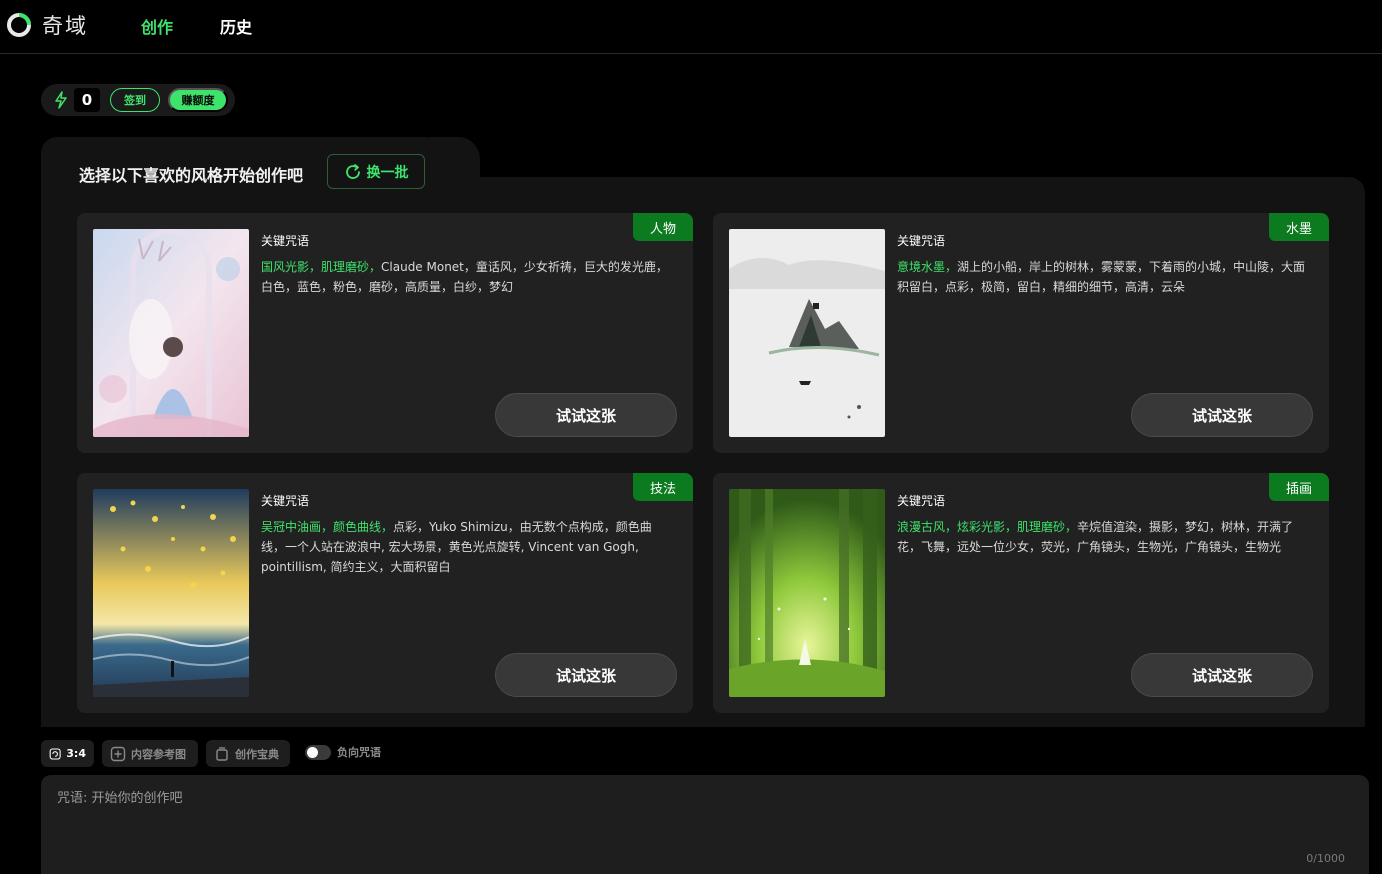  Describe the element at coordinates (257, 754) in the screenshot. I see `creation-guide-label: 创作宝典` at that location.